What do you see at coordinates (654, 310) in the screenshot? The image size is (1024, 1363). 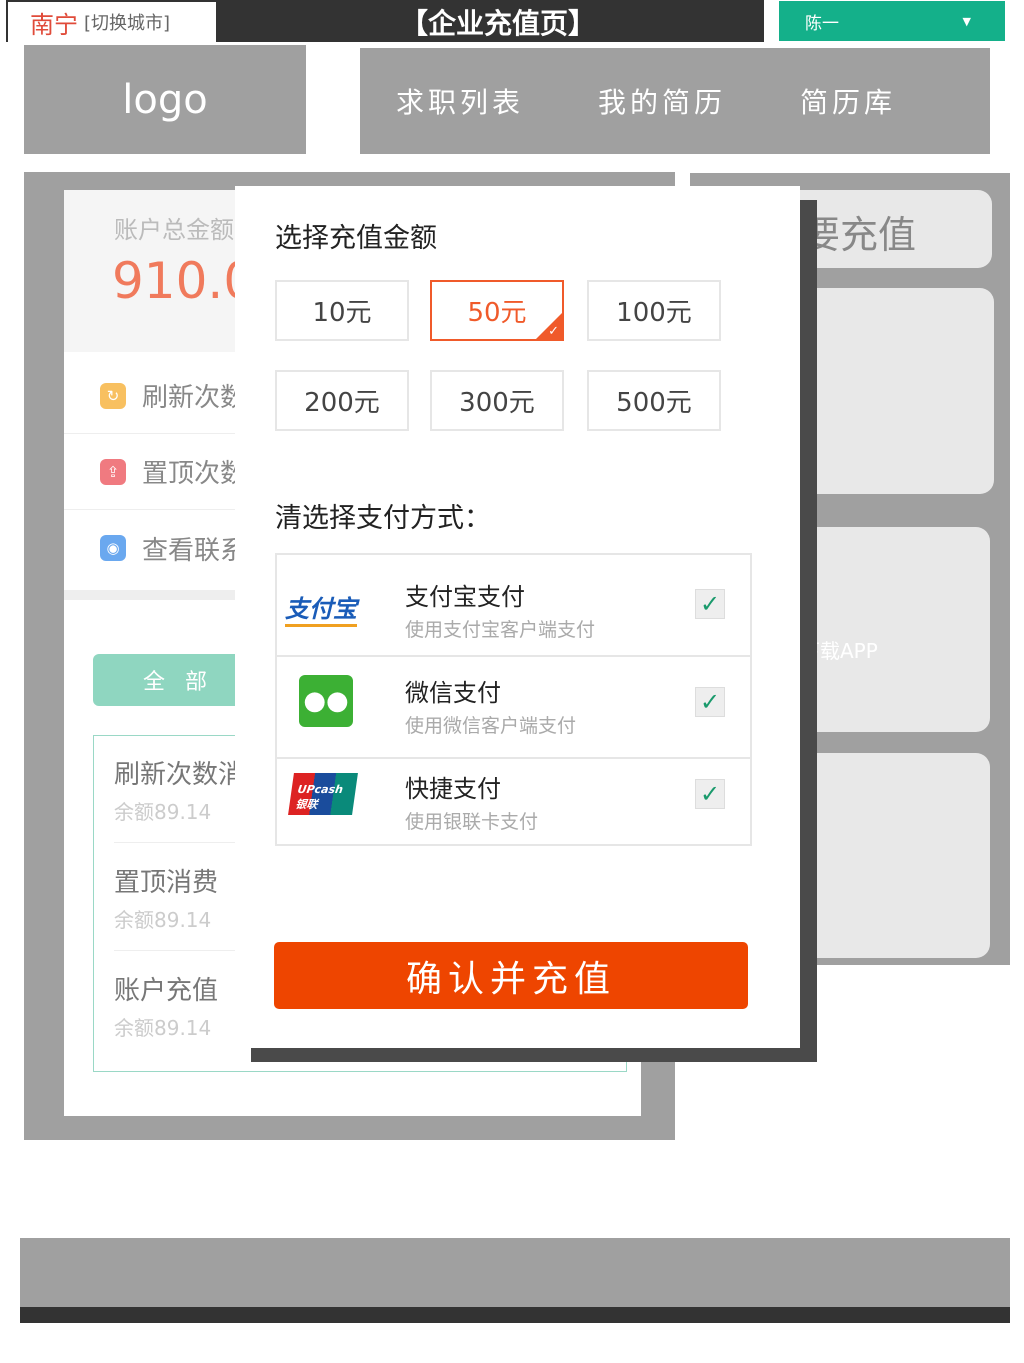 I see `amount-option: 100元` at bounding box center [654, 310].